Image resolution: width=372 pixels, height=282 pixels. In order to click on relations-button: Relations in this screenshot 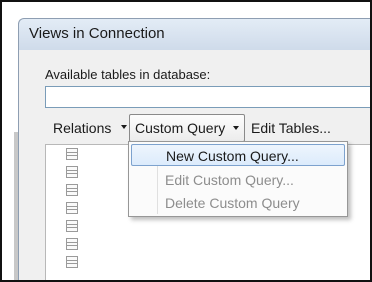, I will do `click(82, 128)`.